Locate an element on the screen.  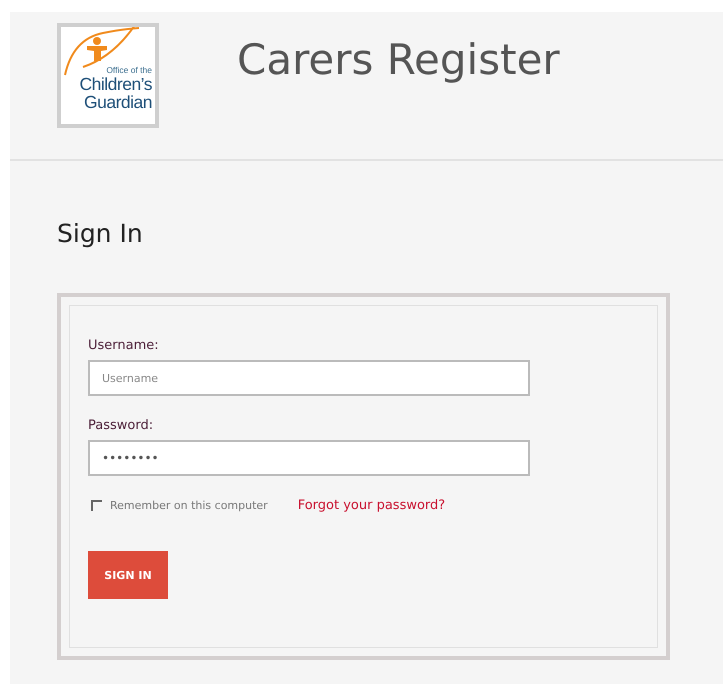
section-heading: Sign In is located at coordinates (100, 233).